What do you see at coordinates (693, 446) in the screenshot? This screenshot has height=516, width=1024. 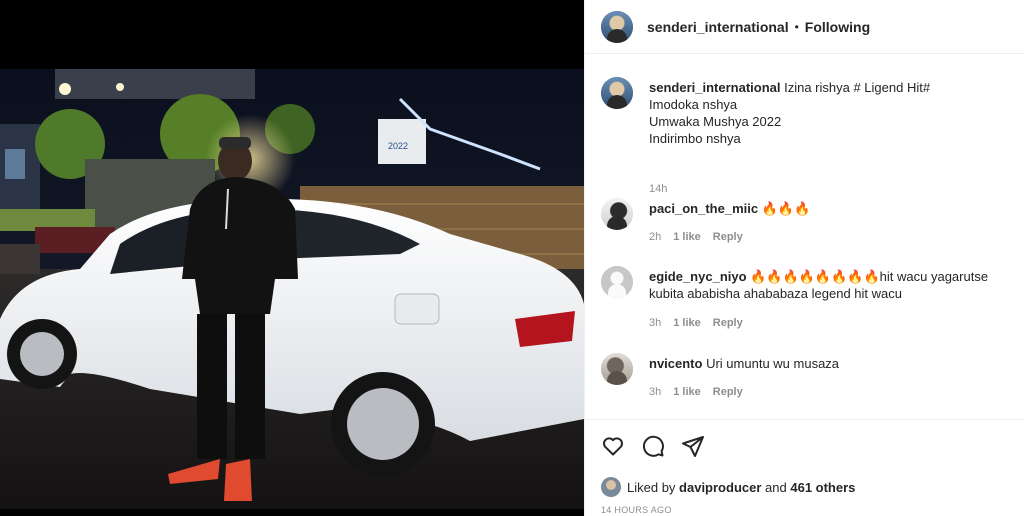 I see `share-icon` at bounding box center [693, 446].